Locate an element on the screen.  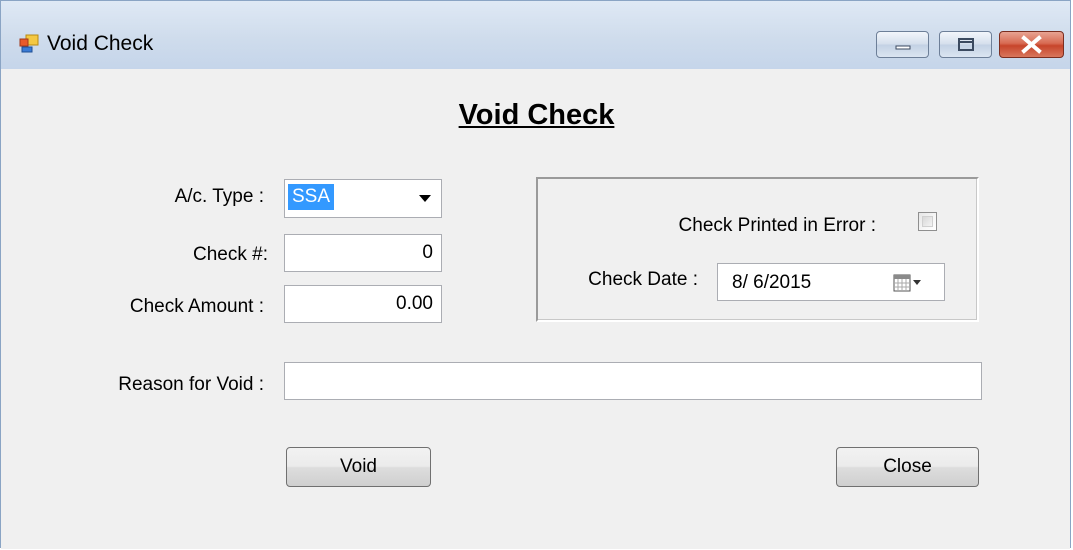
close-button: Close is located at coordinates (907, 467).